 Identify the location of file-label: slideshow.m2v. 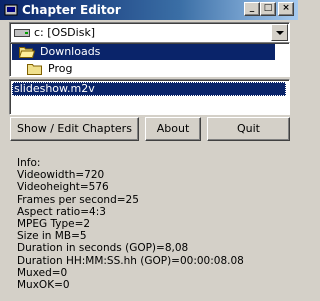
(54, 88).